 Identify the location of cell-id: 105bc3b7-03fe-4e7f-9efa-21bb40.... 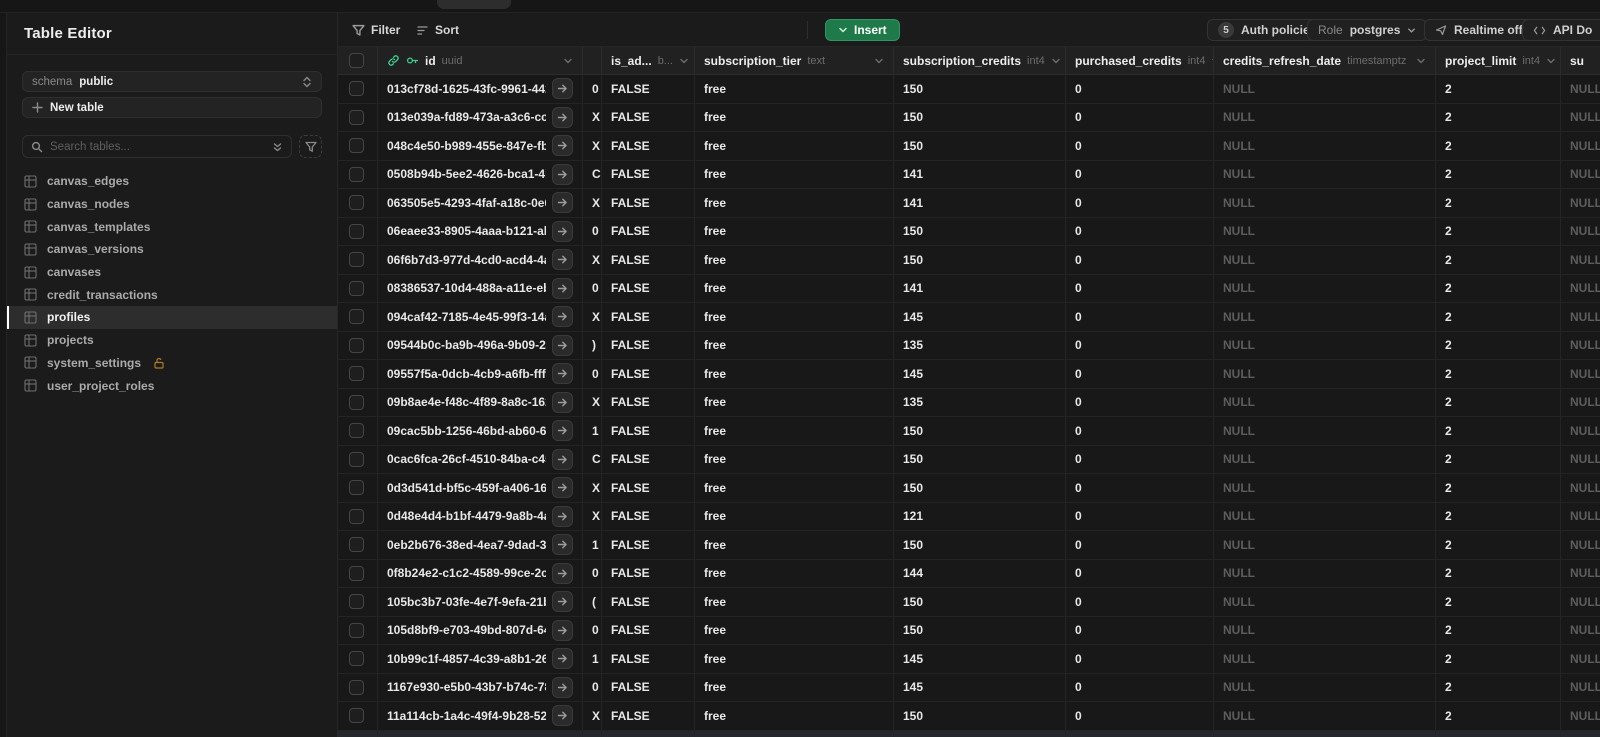
(480, 602).